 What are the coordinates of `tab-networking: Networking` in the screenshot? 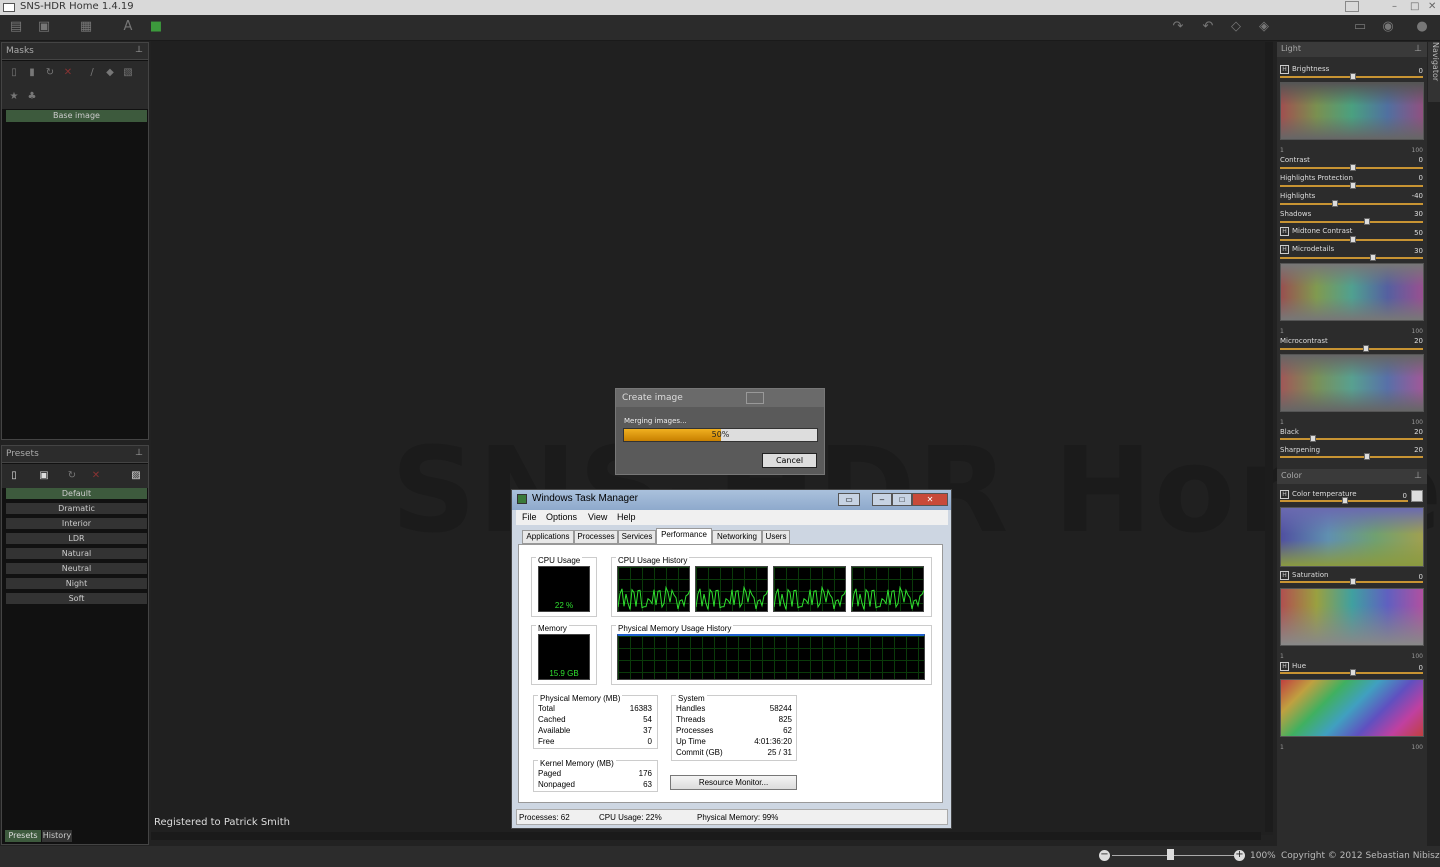 It's located at (737, 537).